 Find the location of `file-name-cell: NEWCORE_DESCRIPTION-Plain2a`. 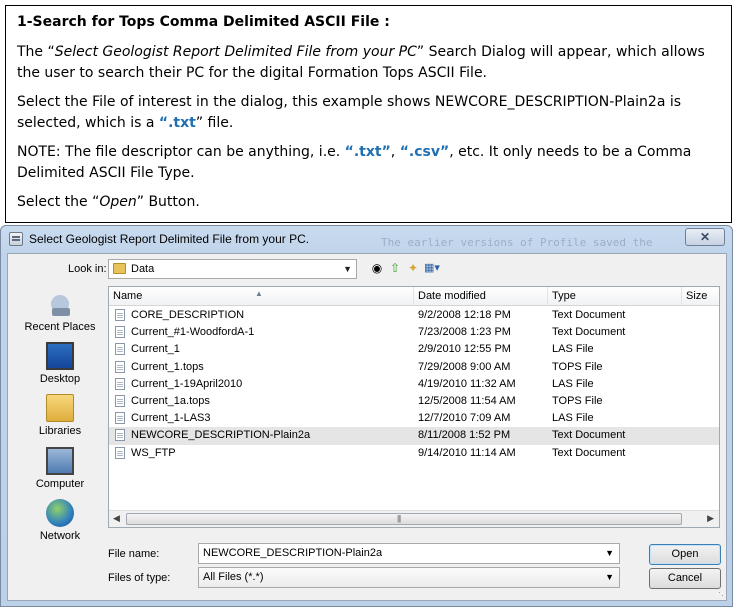

file-name-cell: NEWCORE_DESCRIPTION-Plain2a is located at coordinates (221, 435).